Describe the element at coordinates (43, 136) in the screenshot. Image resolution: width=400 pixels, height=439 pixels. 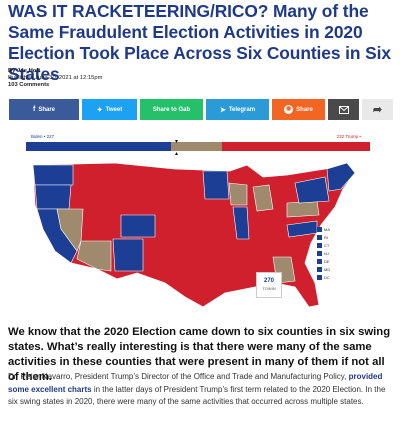
I see `biden-ev-label: Biden • 227` at that location.